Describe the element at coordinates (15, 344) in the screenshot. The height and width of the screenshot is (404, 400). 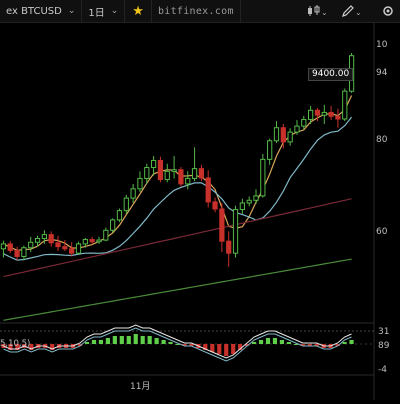
I see `indicator-params-label: 5,10,5)` at that location.